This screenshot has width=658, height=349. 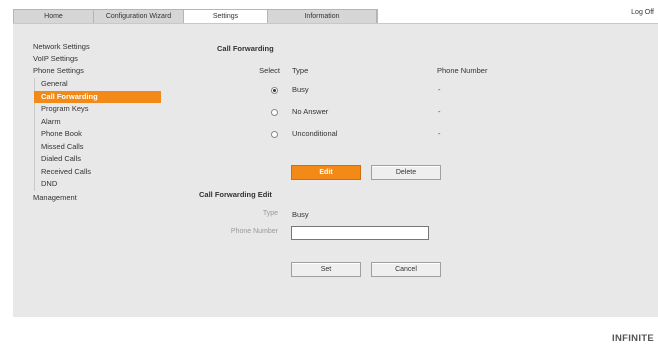 What do you see at coordinates (439, 111) in the screenshot?
I see `row-phone-no-answer: -` at bounding box center [439, 111].